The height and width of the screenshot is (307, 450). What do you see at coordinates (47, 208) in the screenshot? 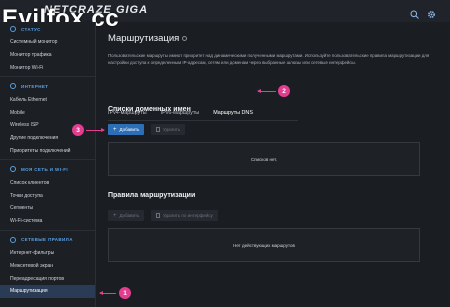
I see `sidebar-item-segments: Сегменты` at bounding box center [47, 208].